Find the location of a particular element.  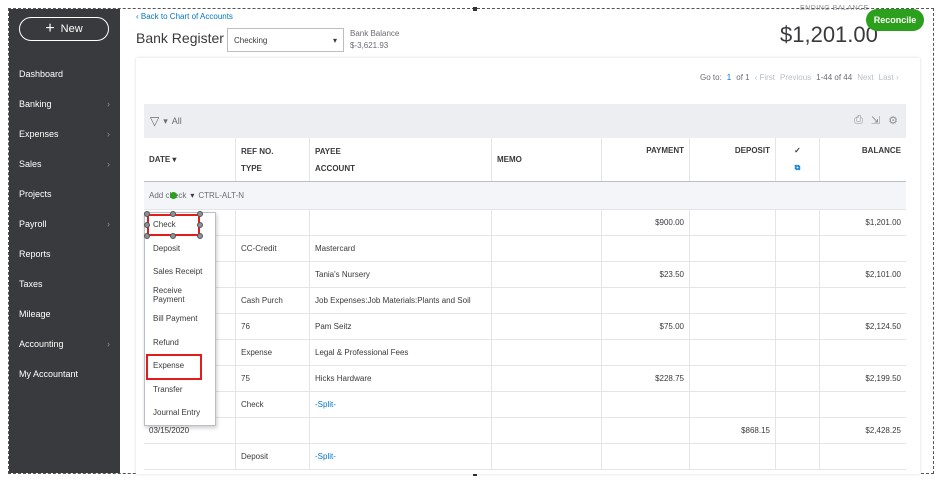

reconcile-button: Reconcile is located at coordinates (895, 20).